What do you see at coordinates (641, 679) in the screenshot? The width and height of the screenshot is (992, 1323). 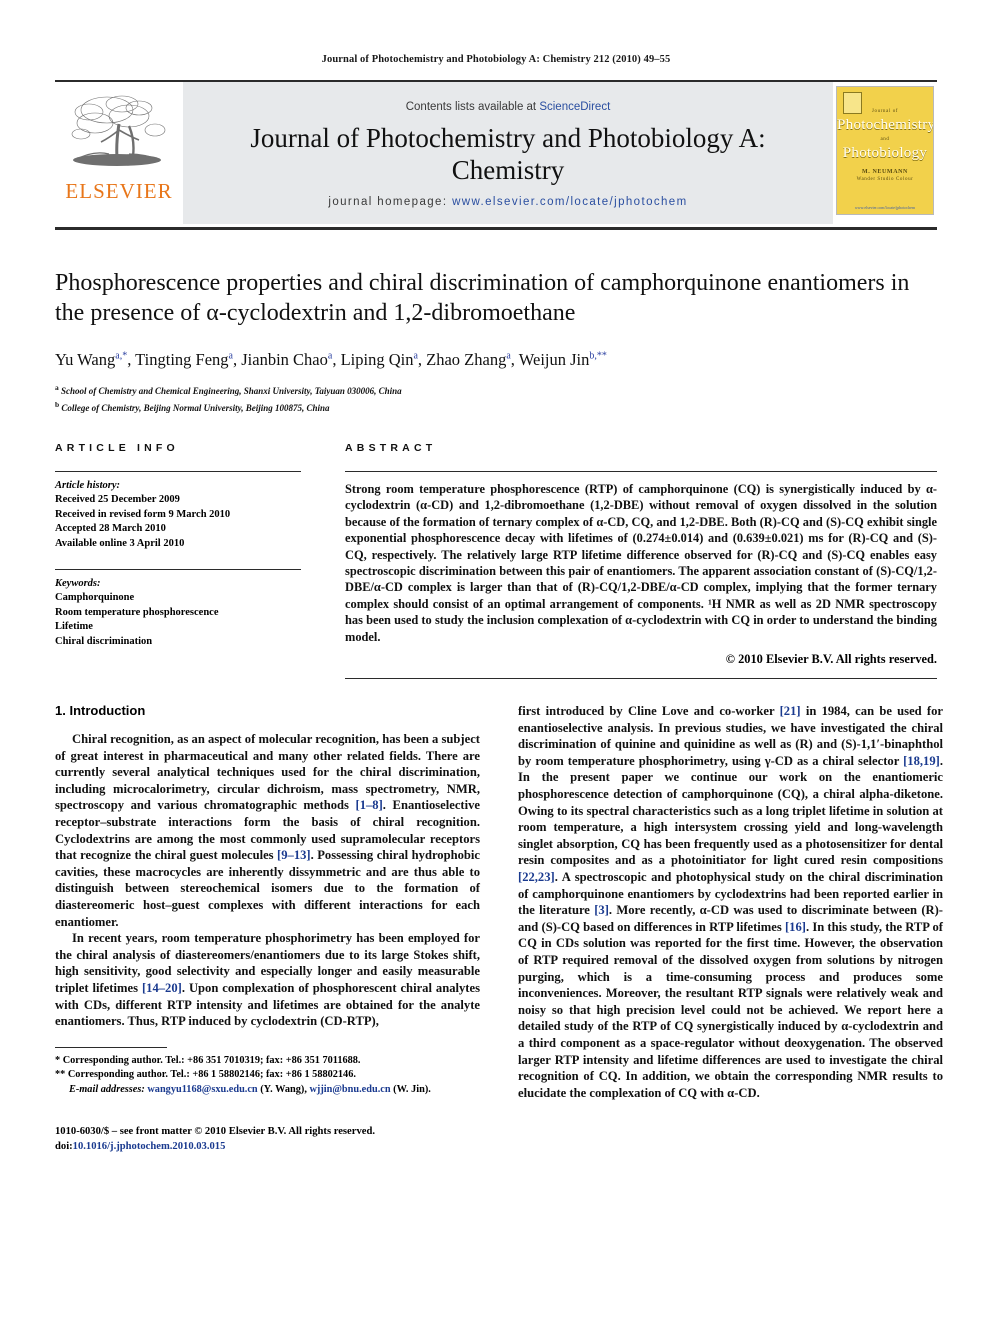 I see `abstract-bottom-rule` at bounding box center [641, 679].